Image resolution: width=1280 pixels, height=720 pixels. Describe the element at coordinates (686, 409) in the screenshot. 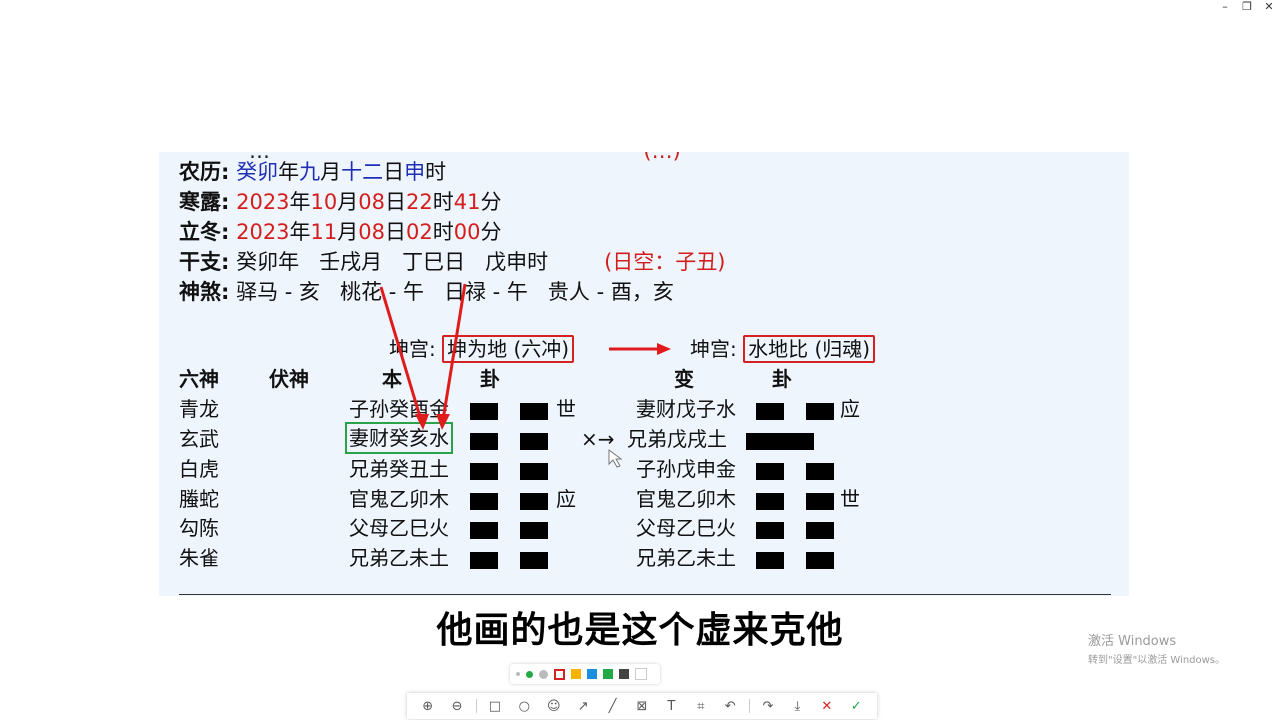

I see `bian-yao-6: 妻财戊子水` at that location.